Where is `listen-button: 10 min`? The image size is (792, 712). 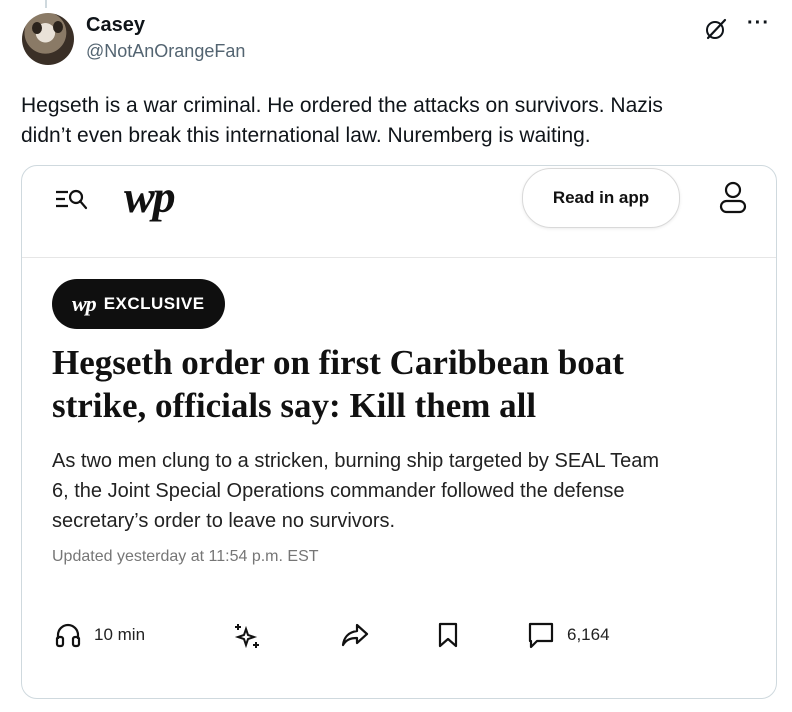
listen-button: 10 min is located at coordinates (99, 635).